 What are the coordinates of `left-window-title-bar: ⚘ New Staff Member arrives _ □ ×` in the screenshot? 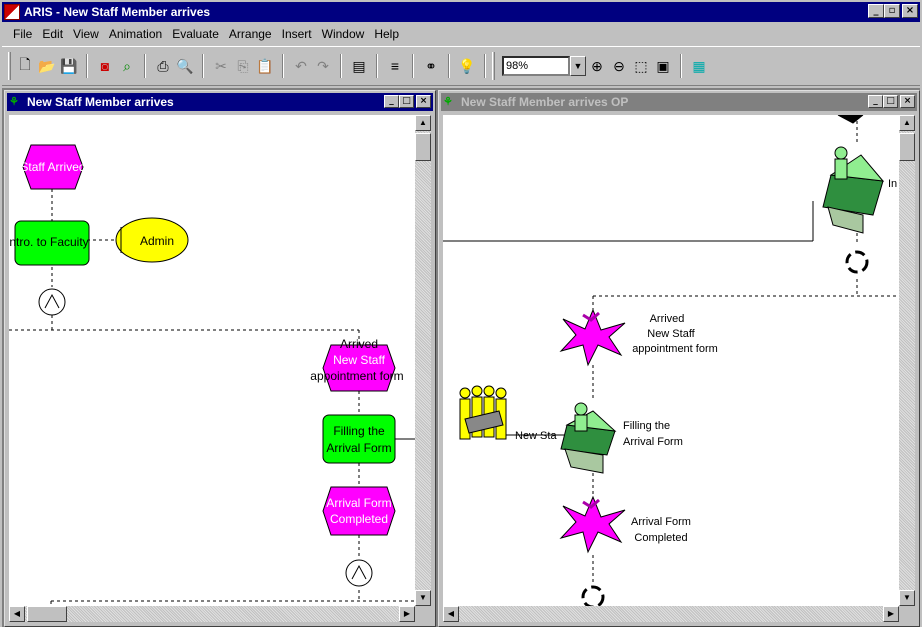 It's located at (220, 102).